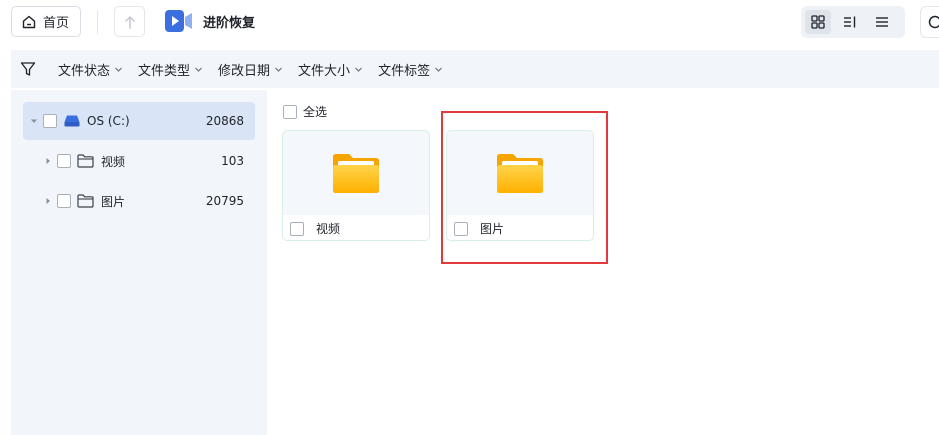  Describe the element at coordinates (933, 22) in the screenshot. I see `search-icon` at that location.